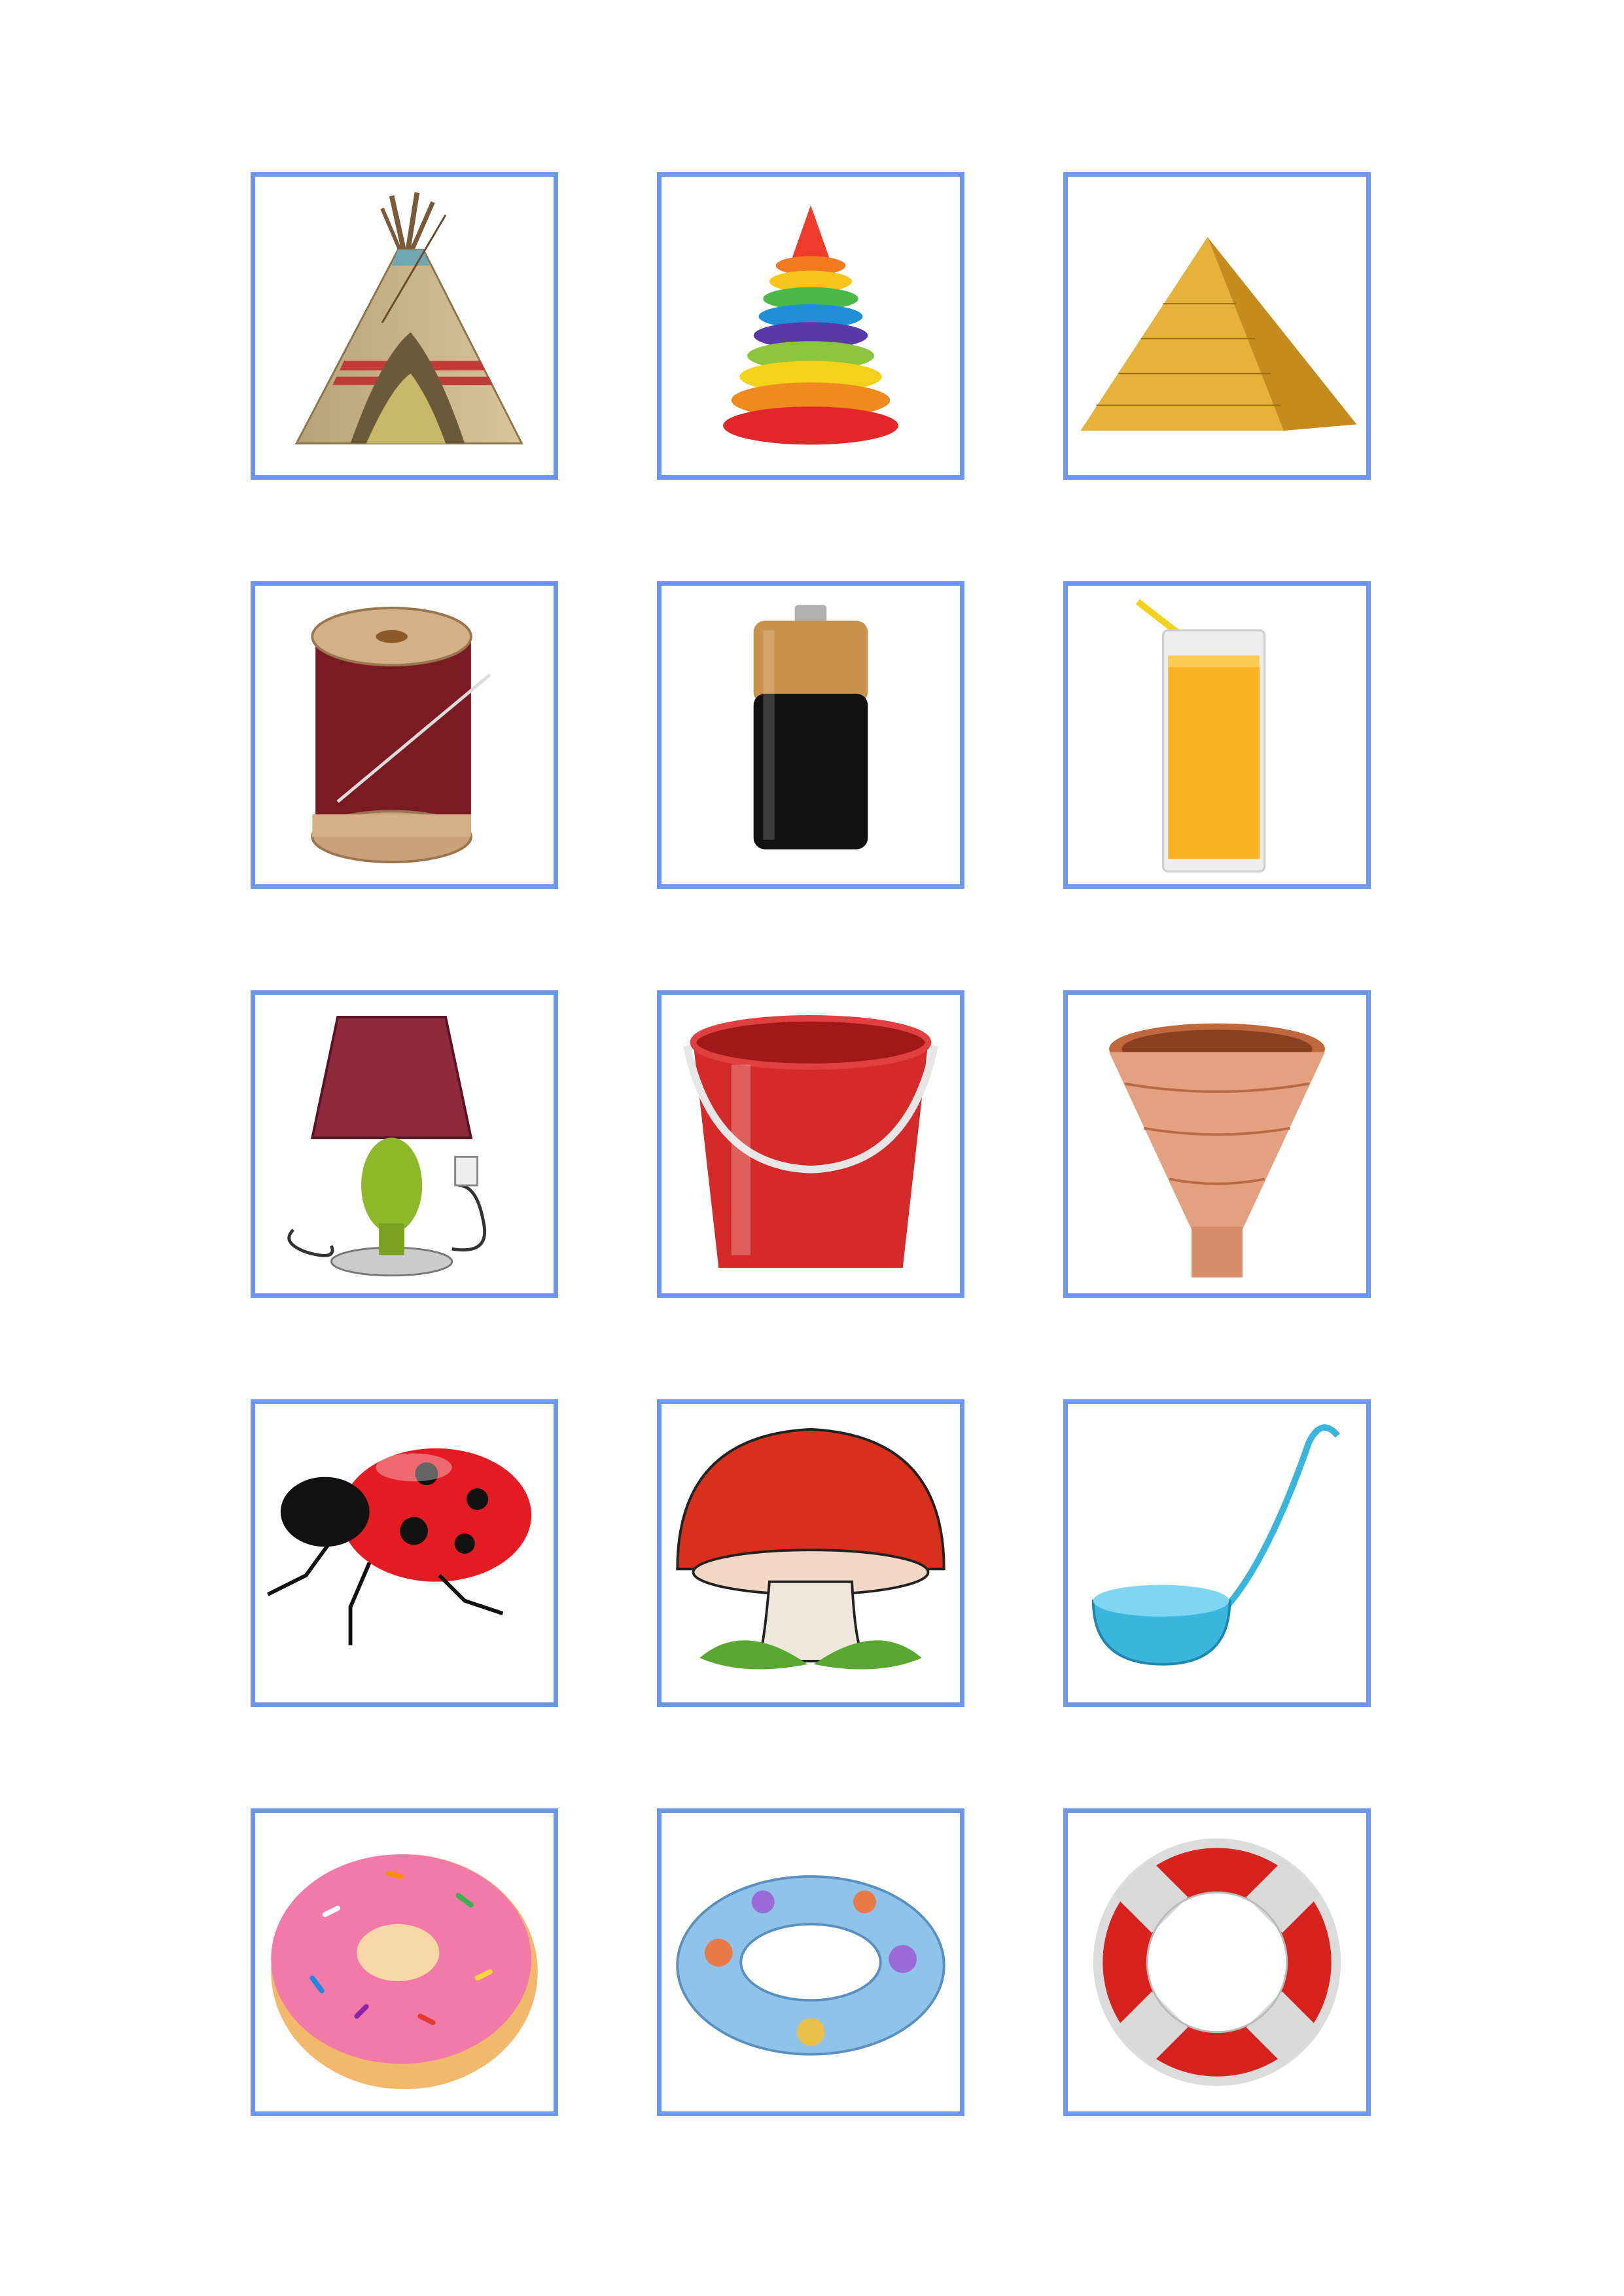 The image size is (1624, 2296). I want to click on lifebuoy-icon, so click(1217, 1962).